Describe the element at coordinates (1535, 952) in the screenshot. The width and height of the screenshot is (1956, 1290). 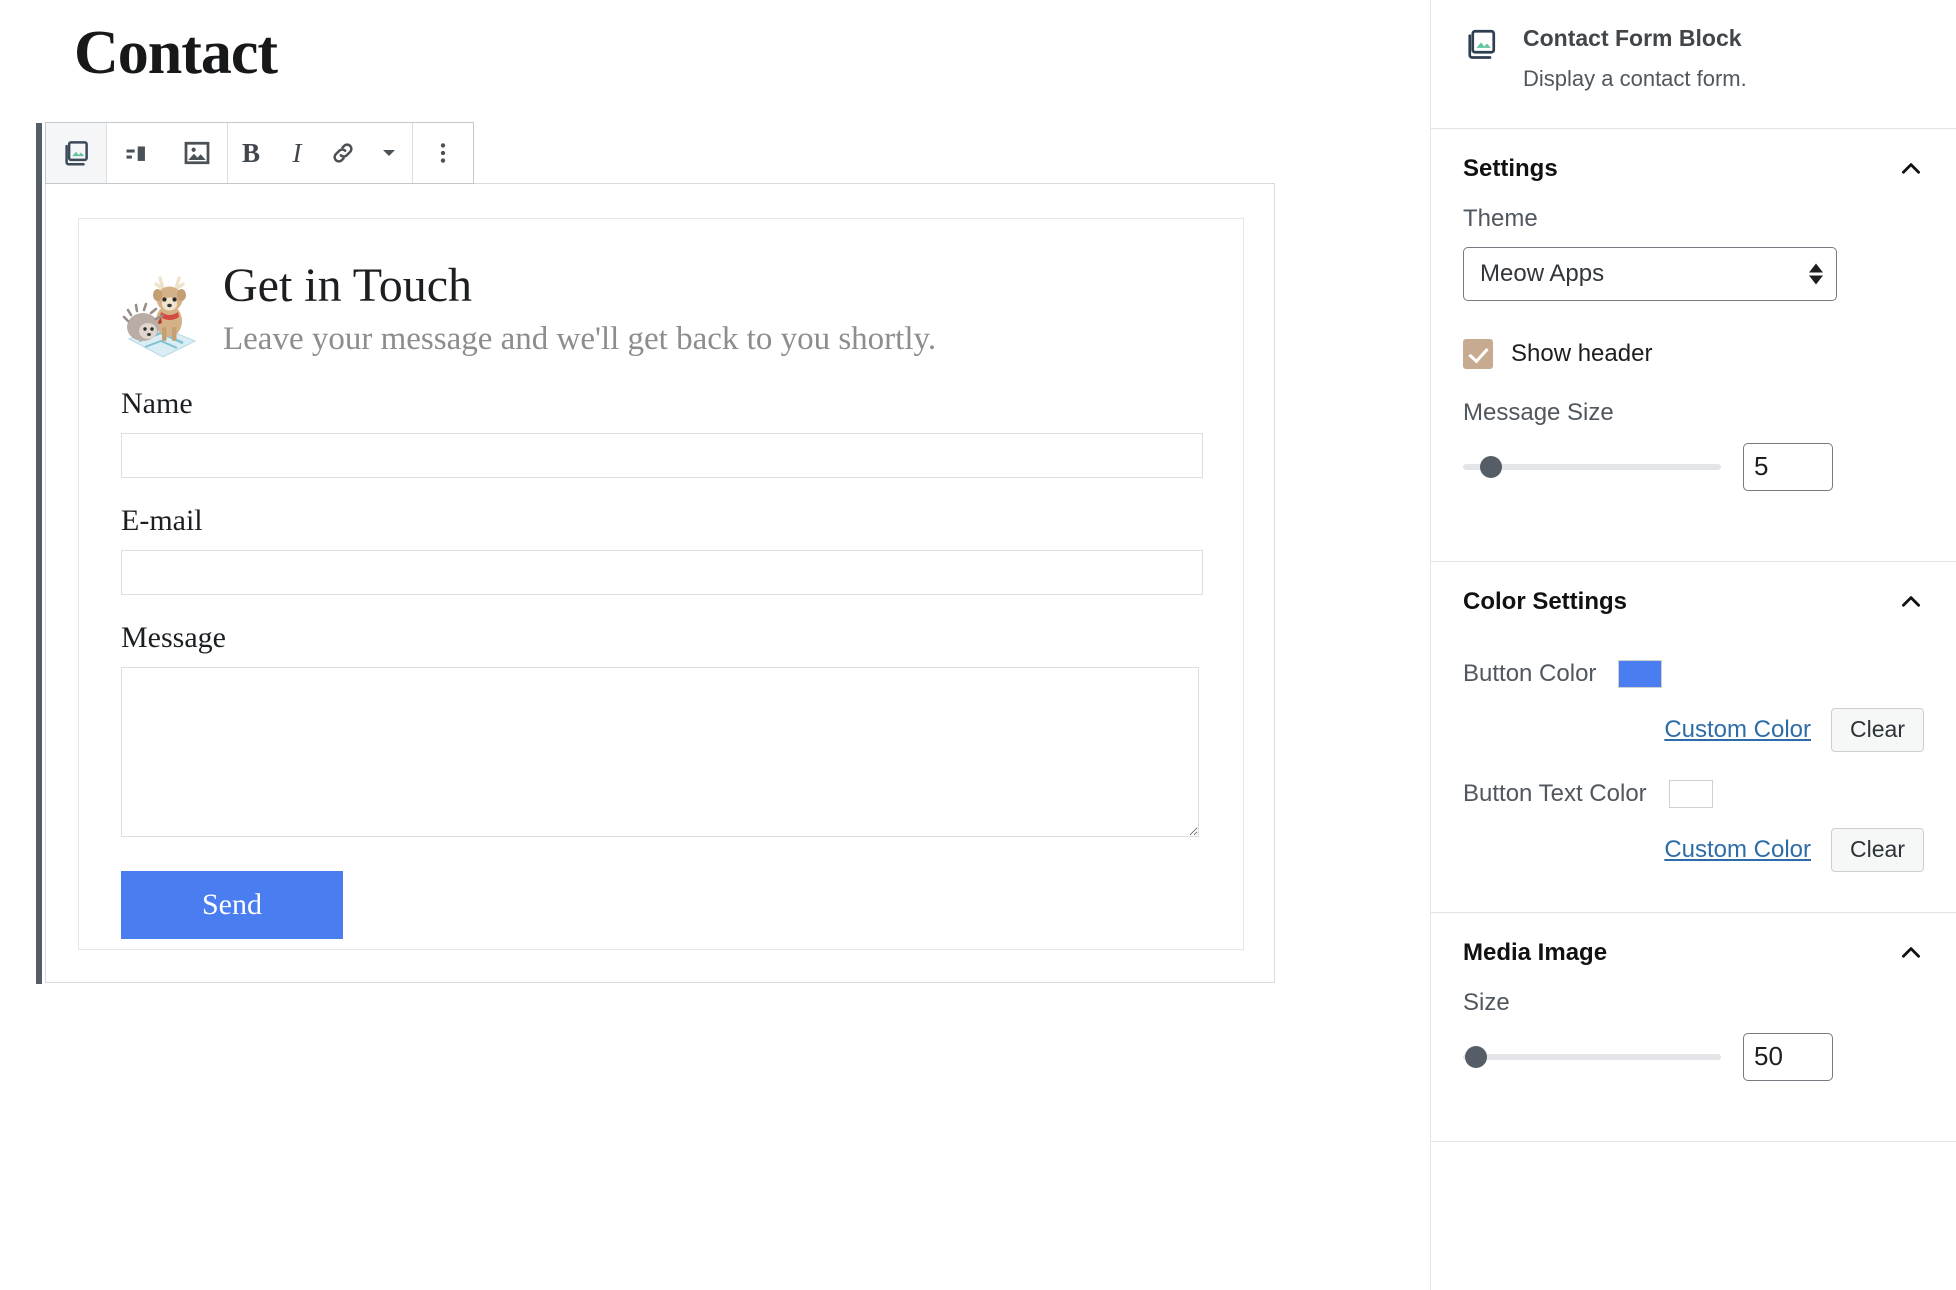
I see `panel-media-image-title: Media Image` at that location.